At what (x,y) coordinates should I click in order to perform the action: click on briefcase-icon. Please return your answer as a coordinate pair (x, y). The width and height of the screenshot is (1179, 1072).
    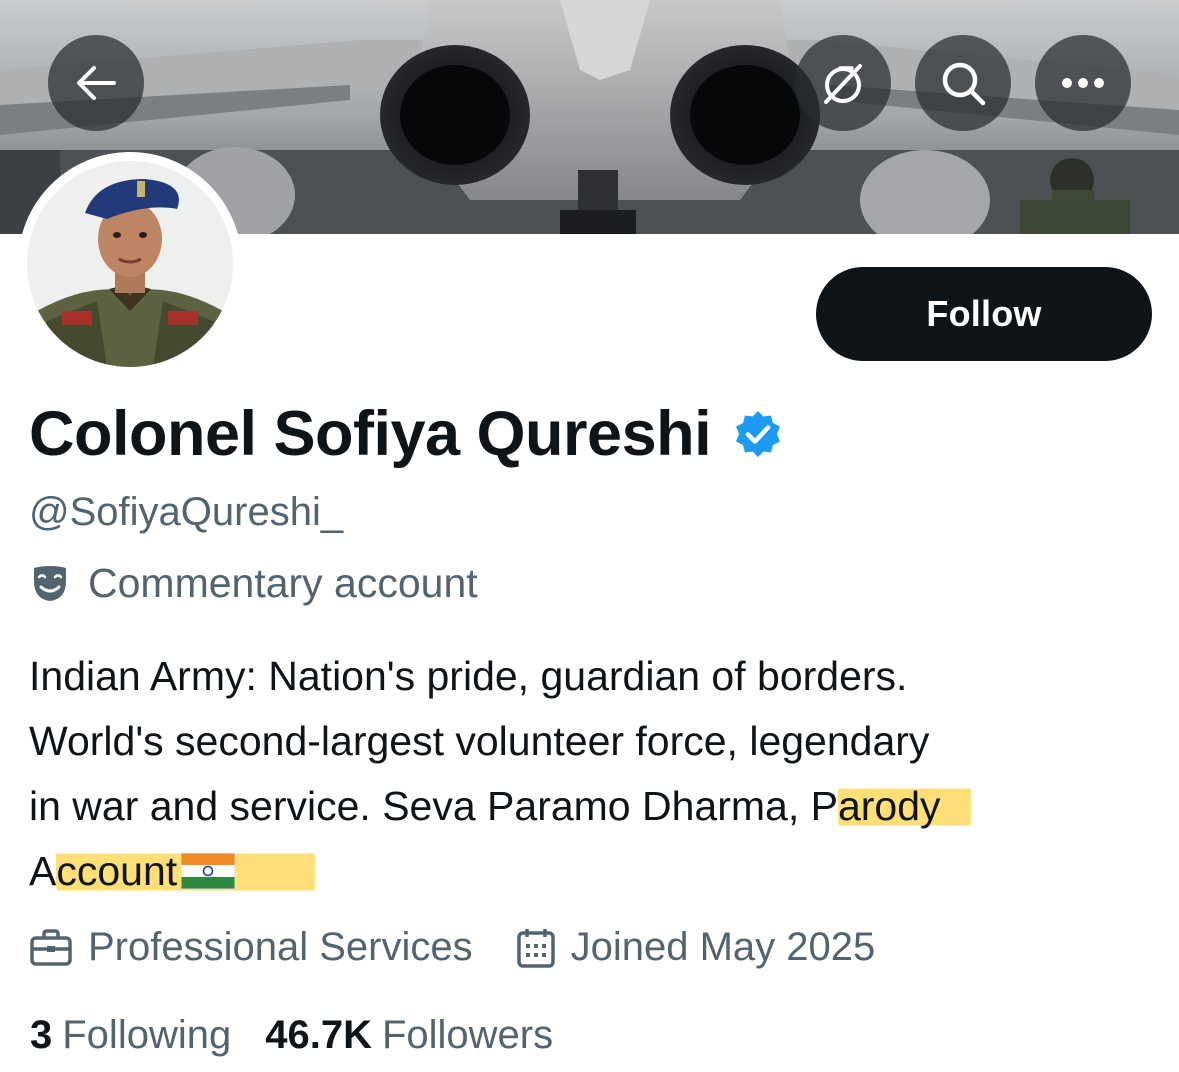
    Looking at the image, I should click on (51, 947).